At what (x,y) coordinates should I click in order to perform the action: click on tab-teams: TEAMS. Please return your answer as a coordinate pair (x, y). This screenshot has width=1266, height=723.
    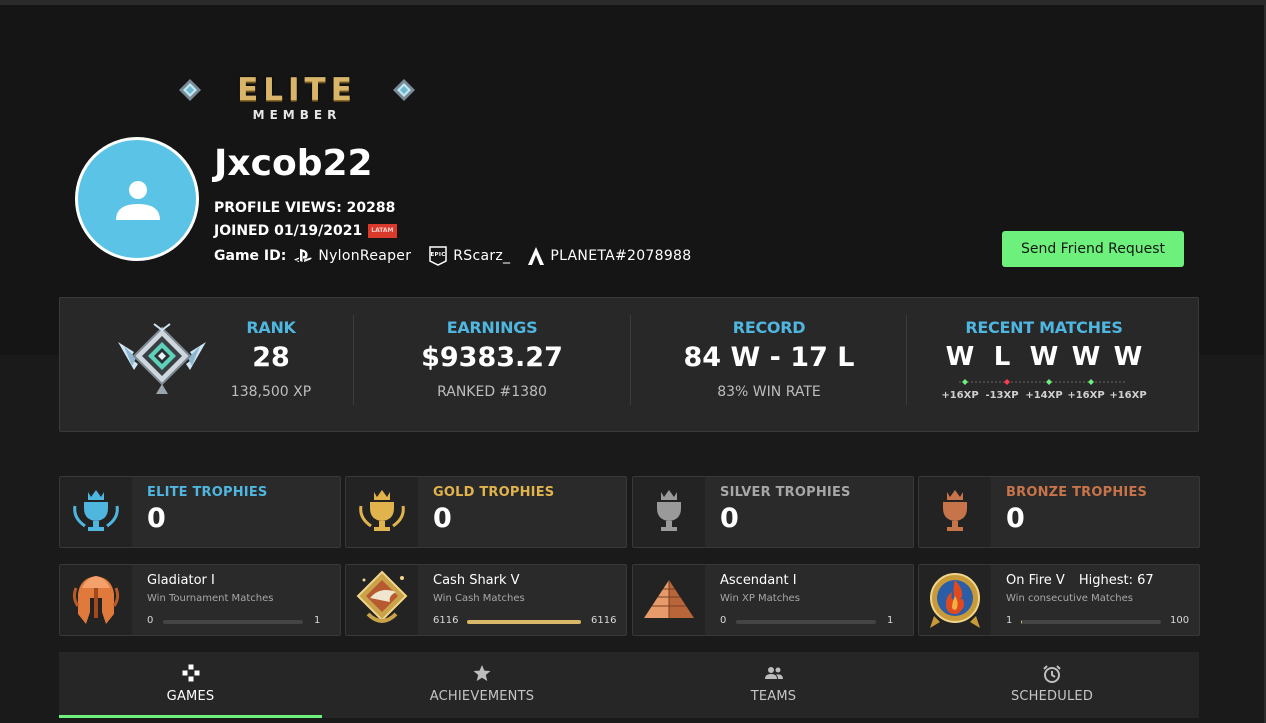
    Looking at the image, I should click on (773, 685).